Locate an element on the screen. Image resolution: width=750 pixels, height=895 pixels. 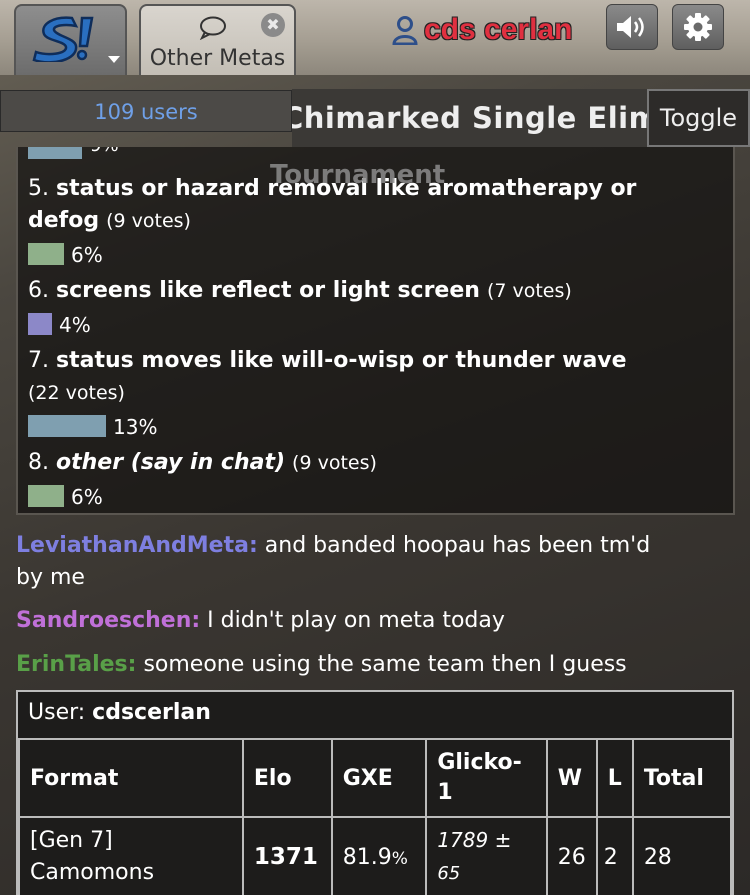
tab-other-metas: ✖ Other Metas is located at coordinates (217, 39).